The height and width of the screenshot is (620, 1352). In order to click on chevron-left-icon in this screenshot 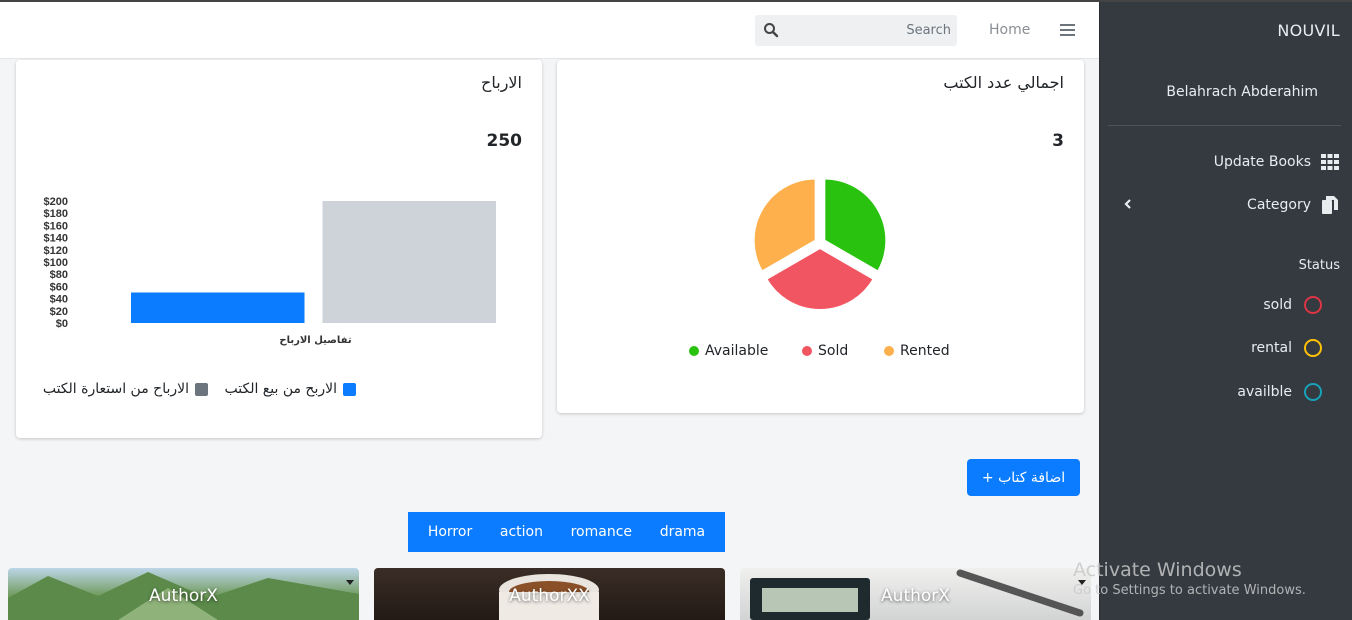, I will do `click(1128, 204)`.